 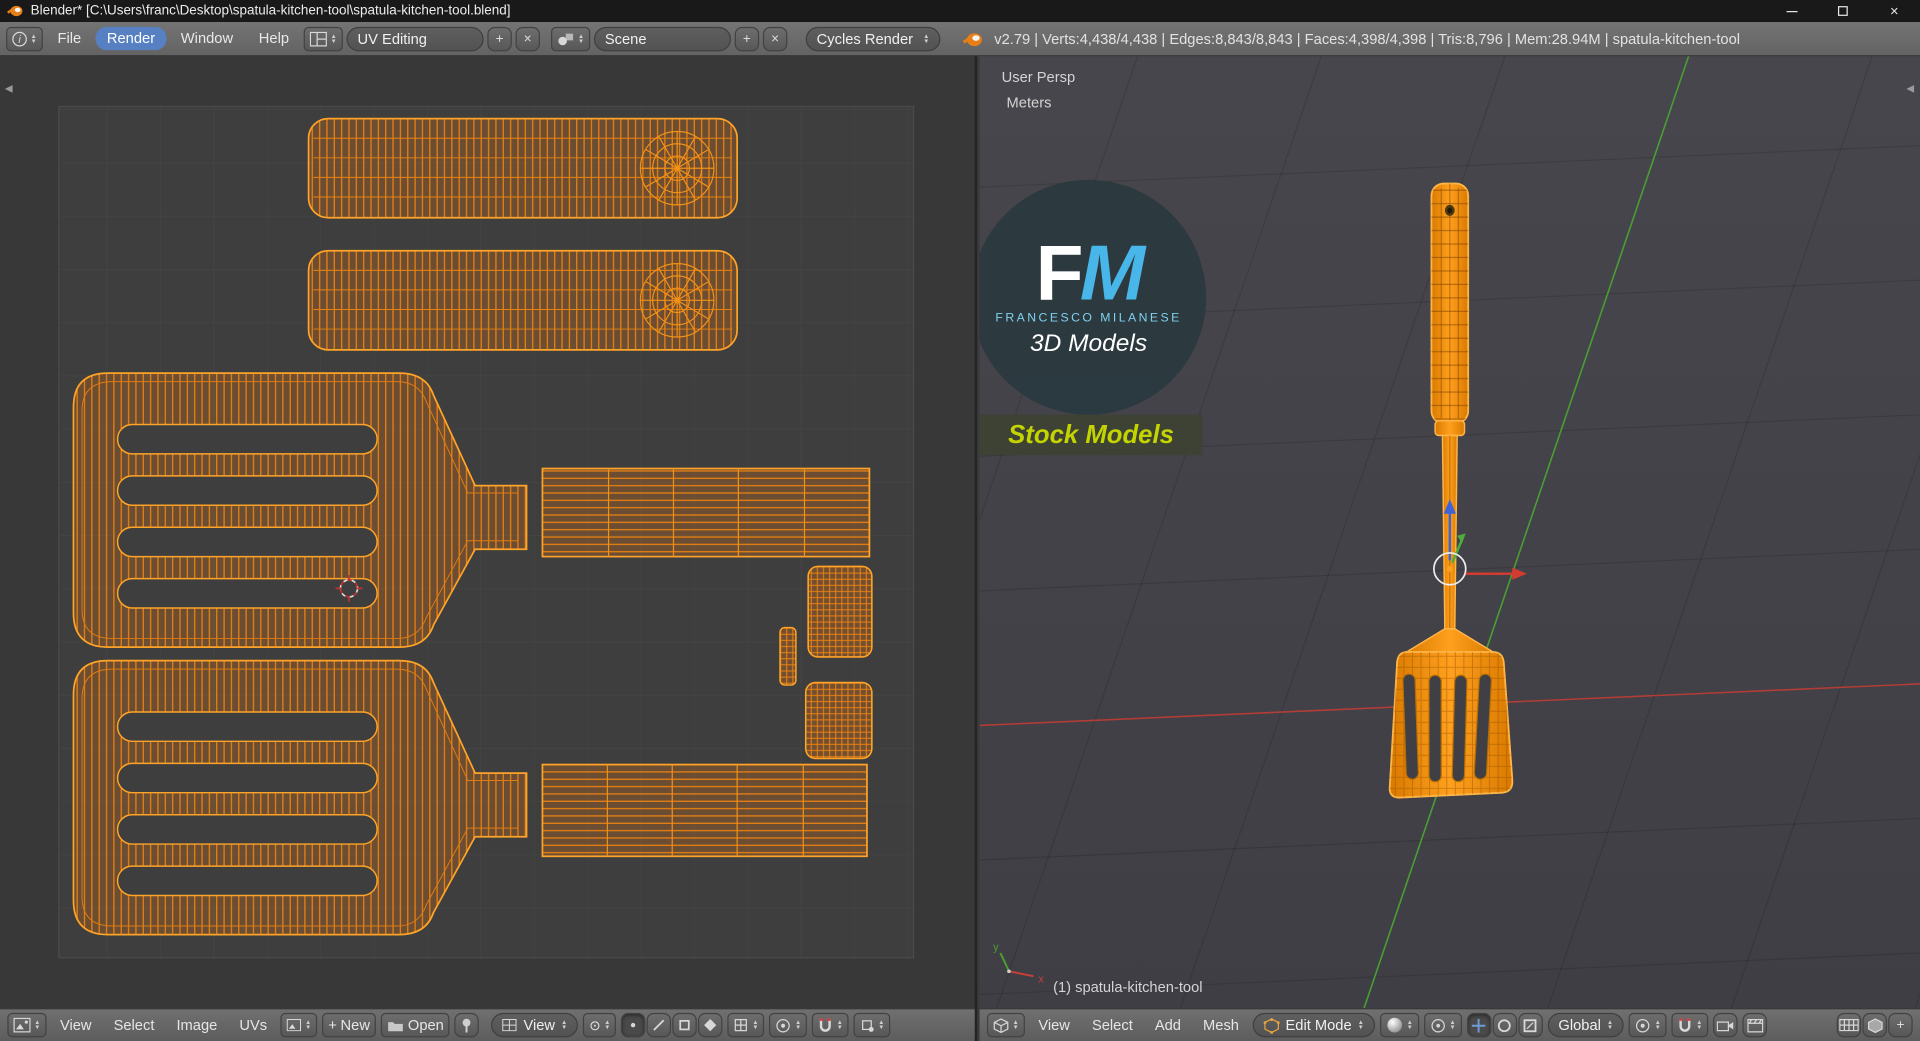 What do you see at coordinates (425, 1025) in the screenshot?
I see `open-image-label: Open` at bounding box center [425, 1025].